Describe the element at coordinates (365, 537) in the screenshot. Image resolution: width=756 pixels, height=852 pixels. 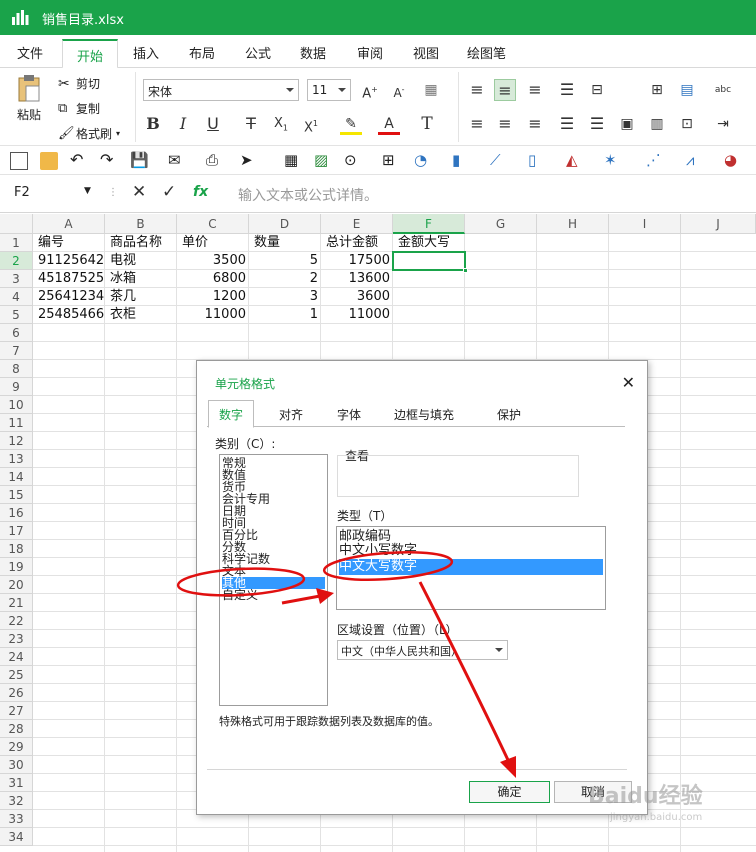
I see `list-item: 邮政编码` at that location.